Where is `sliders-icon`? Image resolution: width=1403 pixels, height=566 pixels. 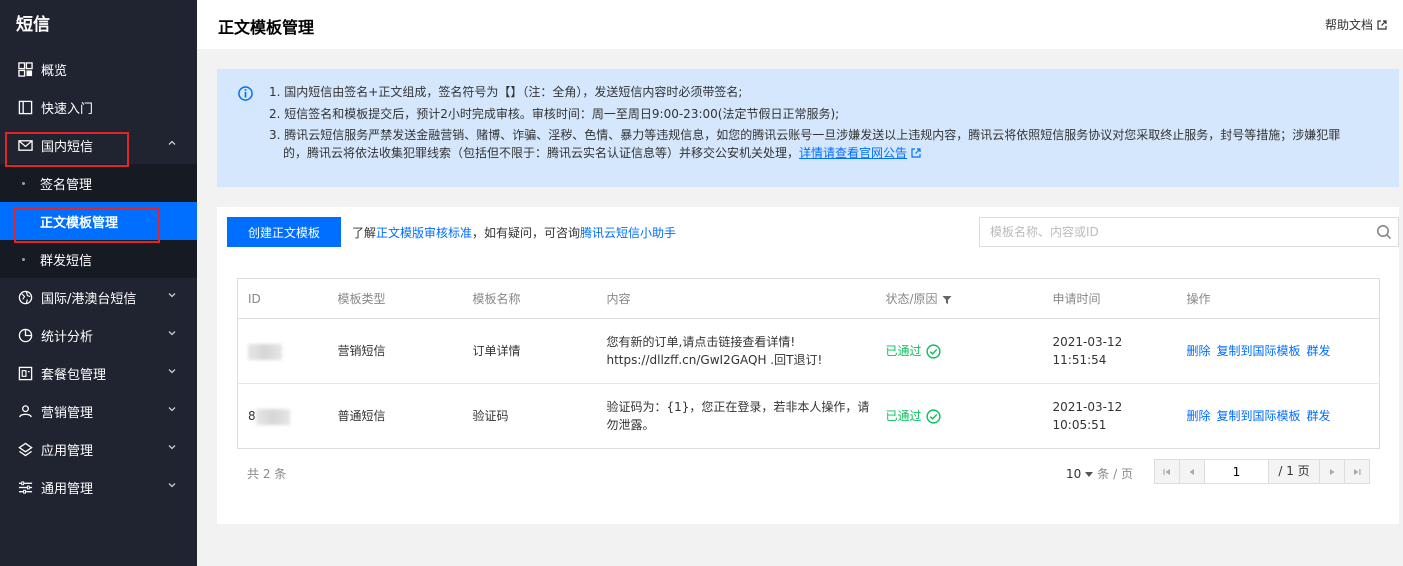 sliders-icon is located at coordinates (25, 487).